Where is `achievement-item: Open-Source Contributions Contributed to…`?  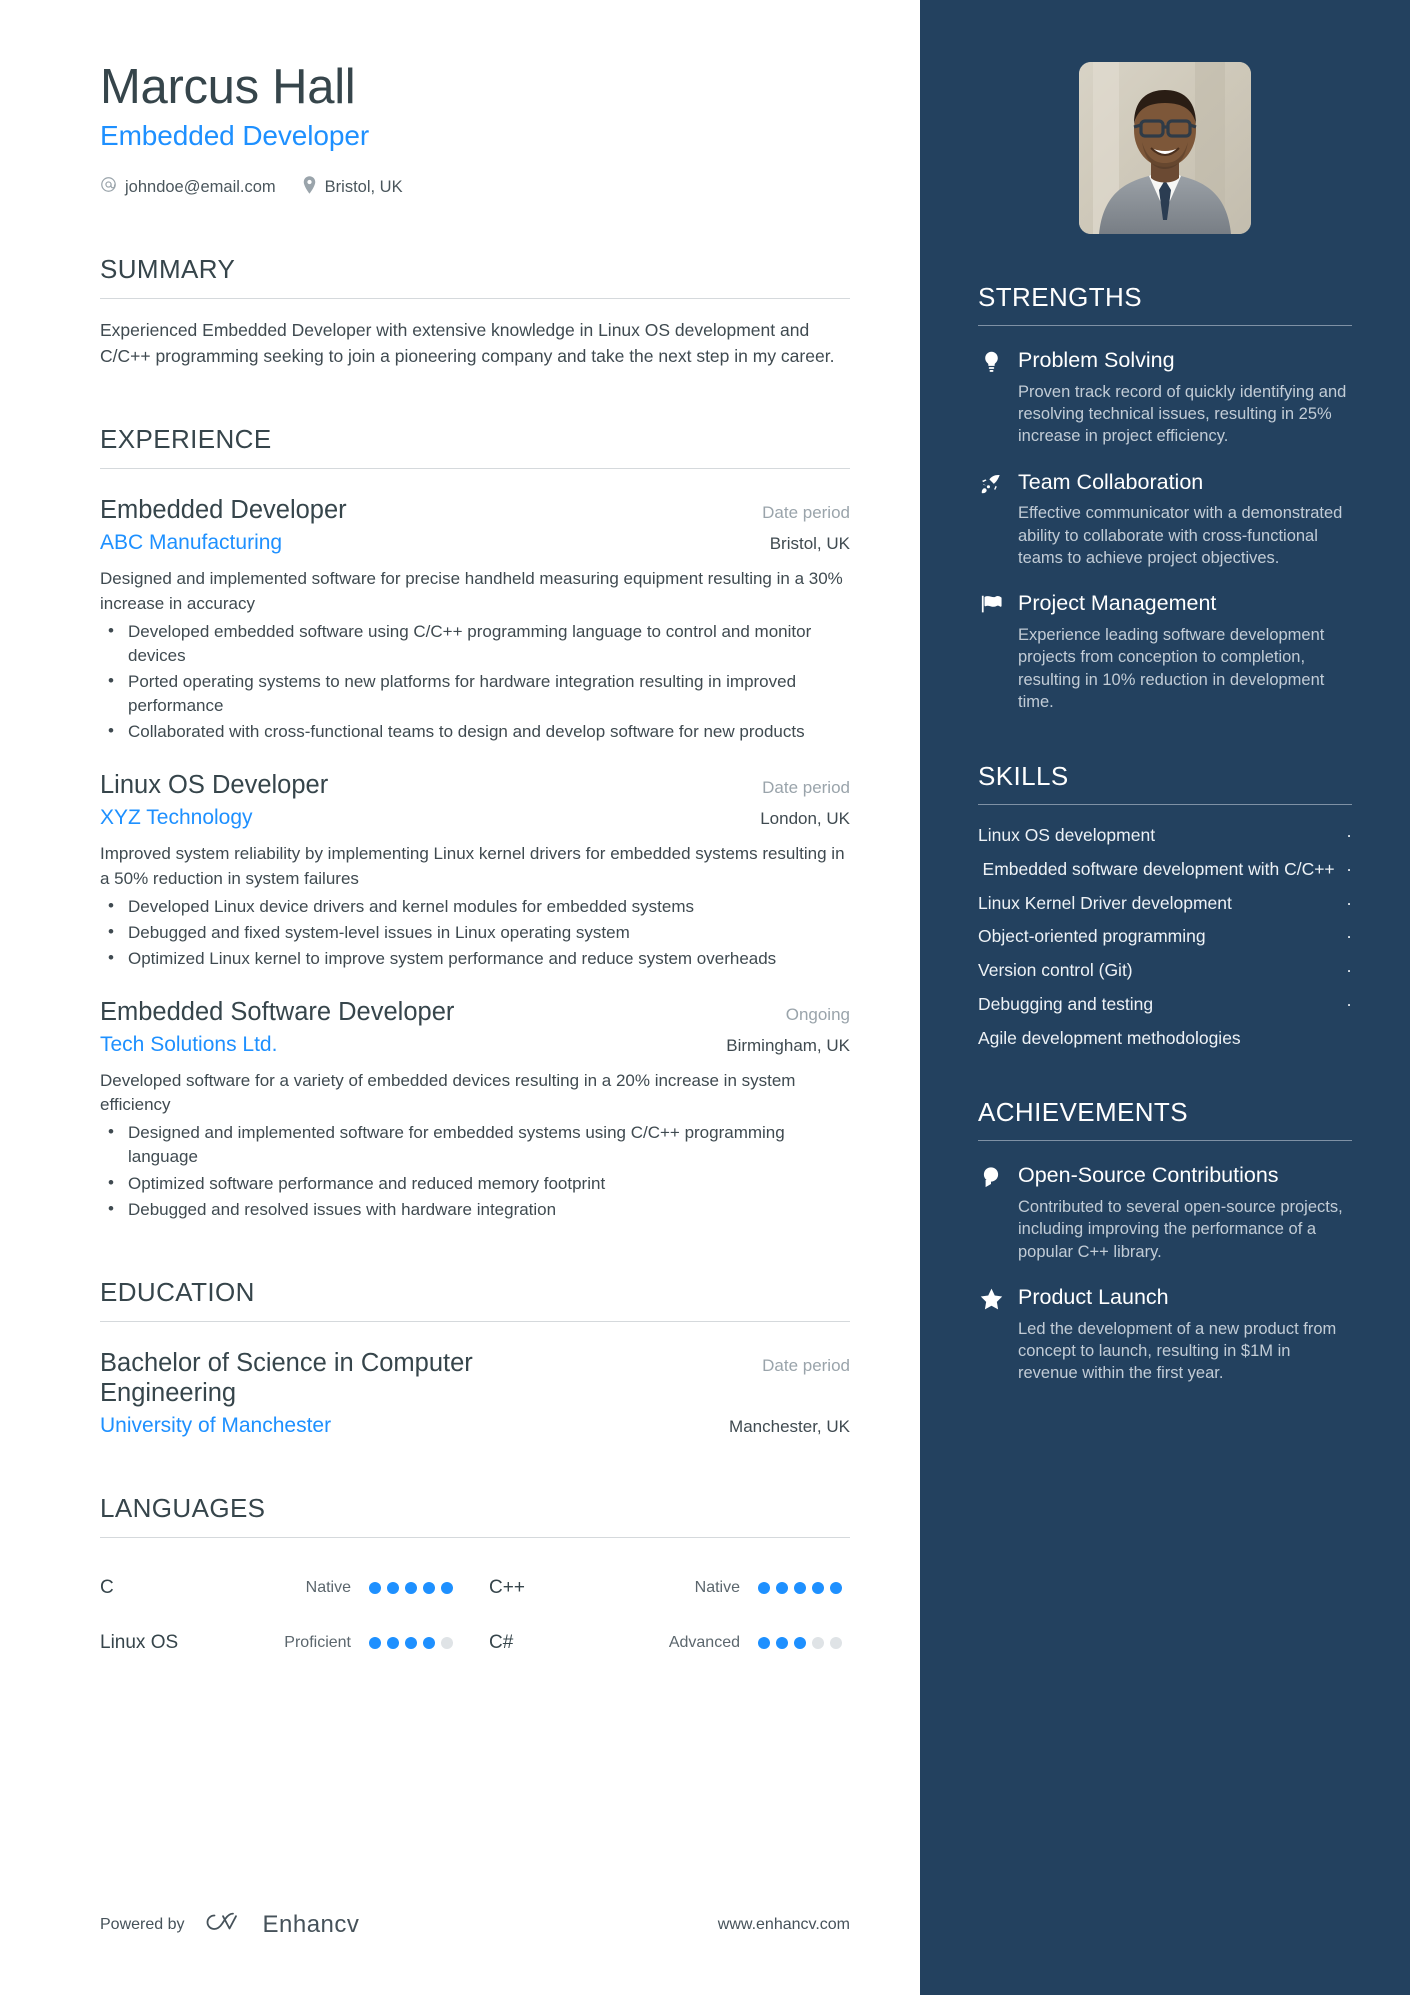
achievement-item: Open-Source Contributions Contributed to… is located at coordinates (1165, 1213).